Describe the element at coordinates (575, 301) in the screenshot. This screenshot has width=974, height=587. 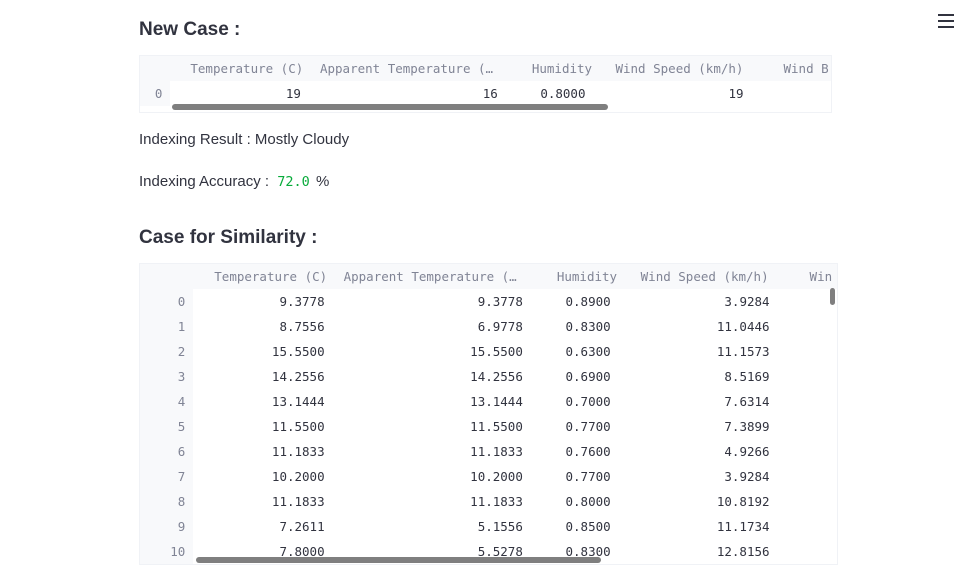
I see `table-cell: 0.8900` at that location.